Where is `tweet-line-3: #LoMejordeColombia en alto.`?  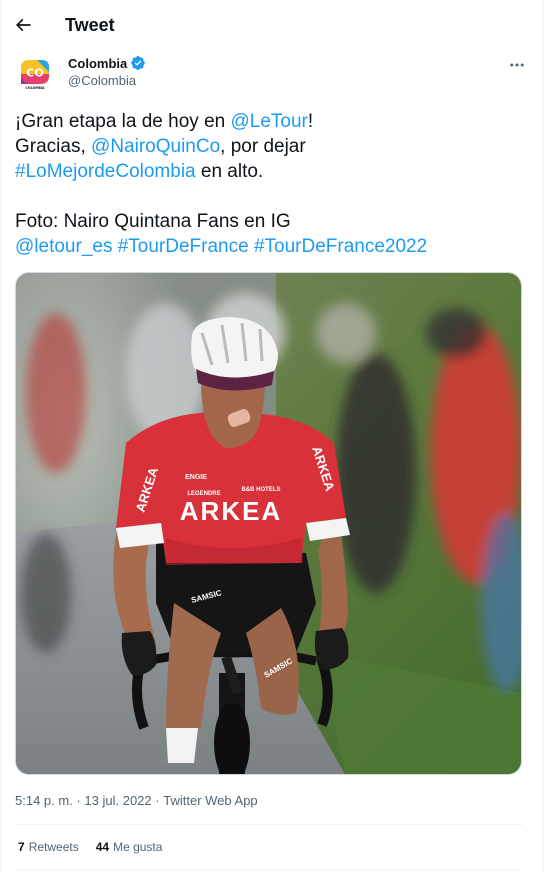
tweet-line-3: #LoMejordeColombia en alto. is located at coordinates (270, 171).